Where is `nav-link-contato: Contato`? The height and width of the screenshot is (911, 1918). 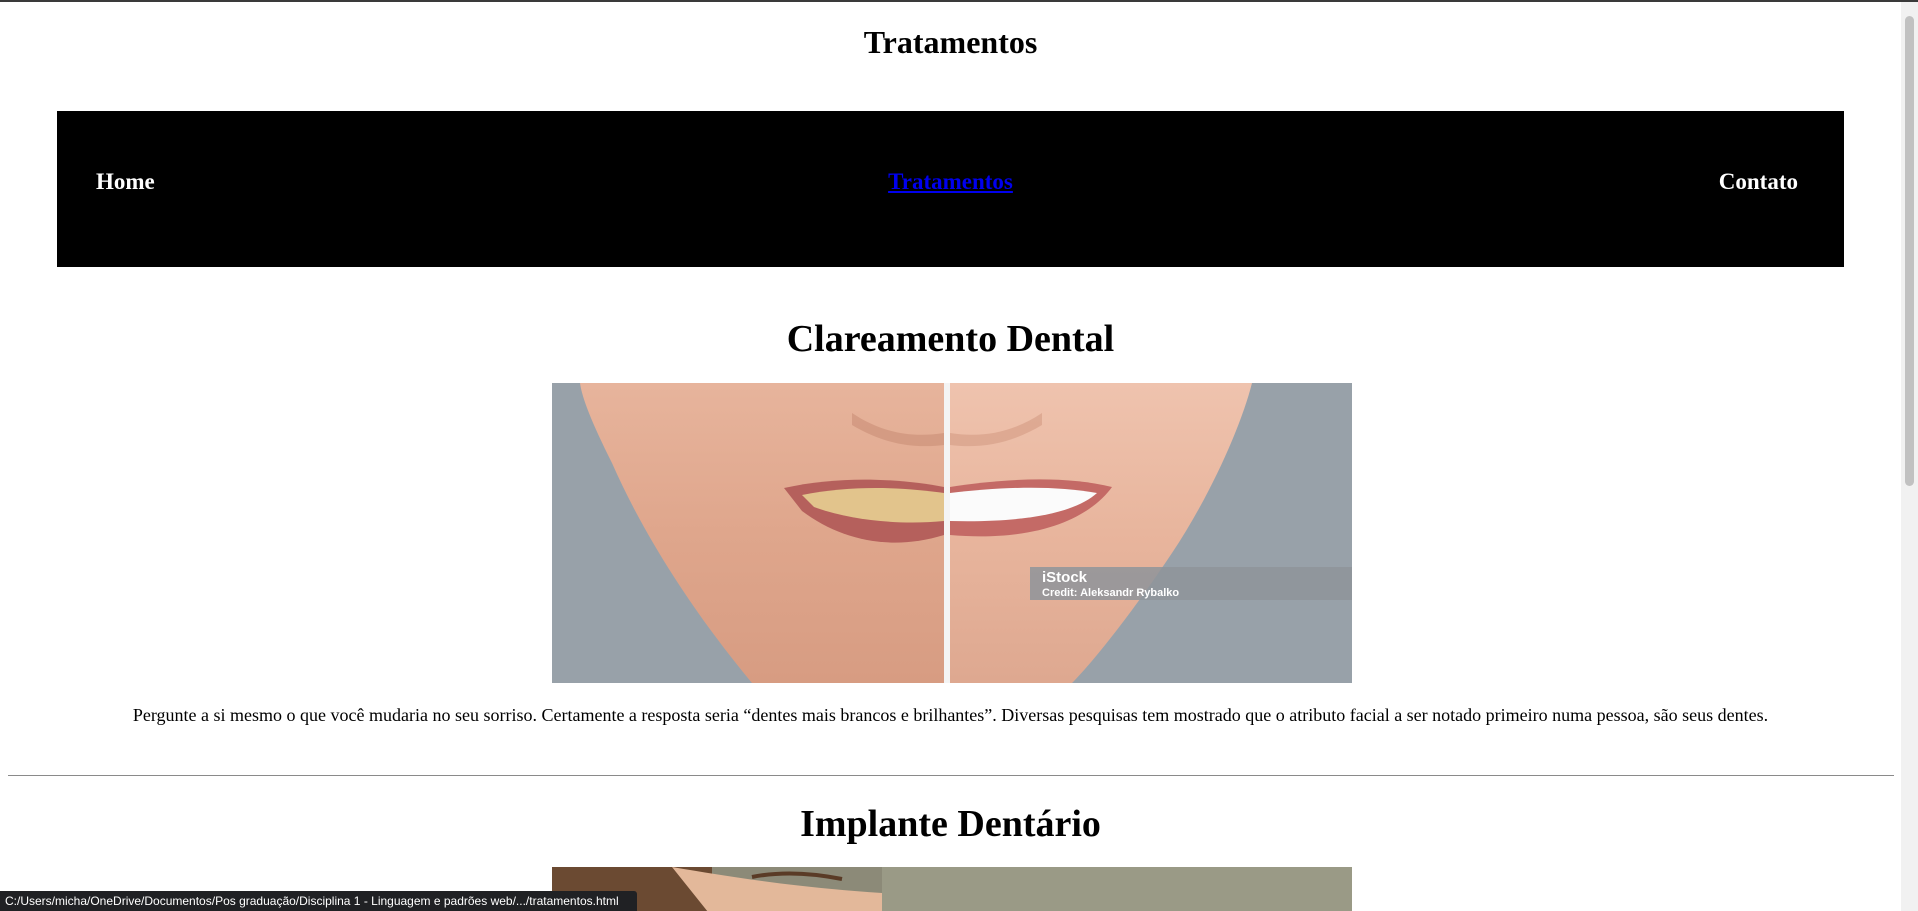
nav-link-contato: Contato is located at coordinates (1758, 182).